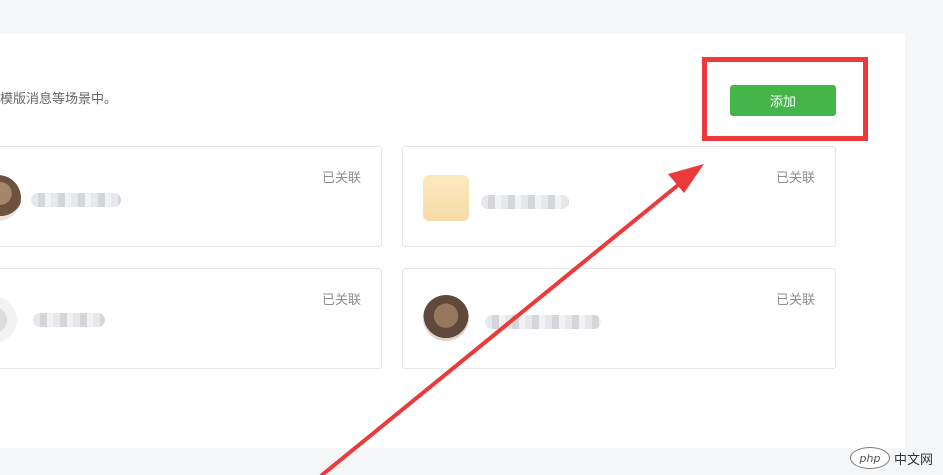  Describe the element at coordinates (891, 458) in the screenshot. I see `watermark: php 中文网` at that location.